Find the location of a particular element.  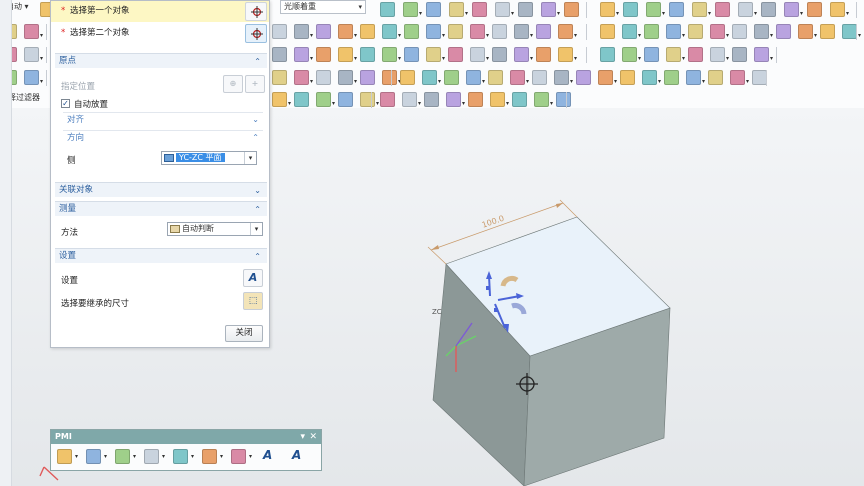

dimension-text: 100.0 is located at coordinates (493, 222).